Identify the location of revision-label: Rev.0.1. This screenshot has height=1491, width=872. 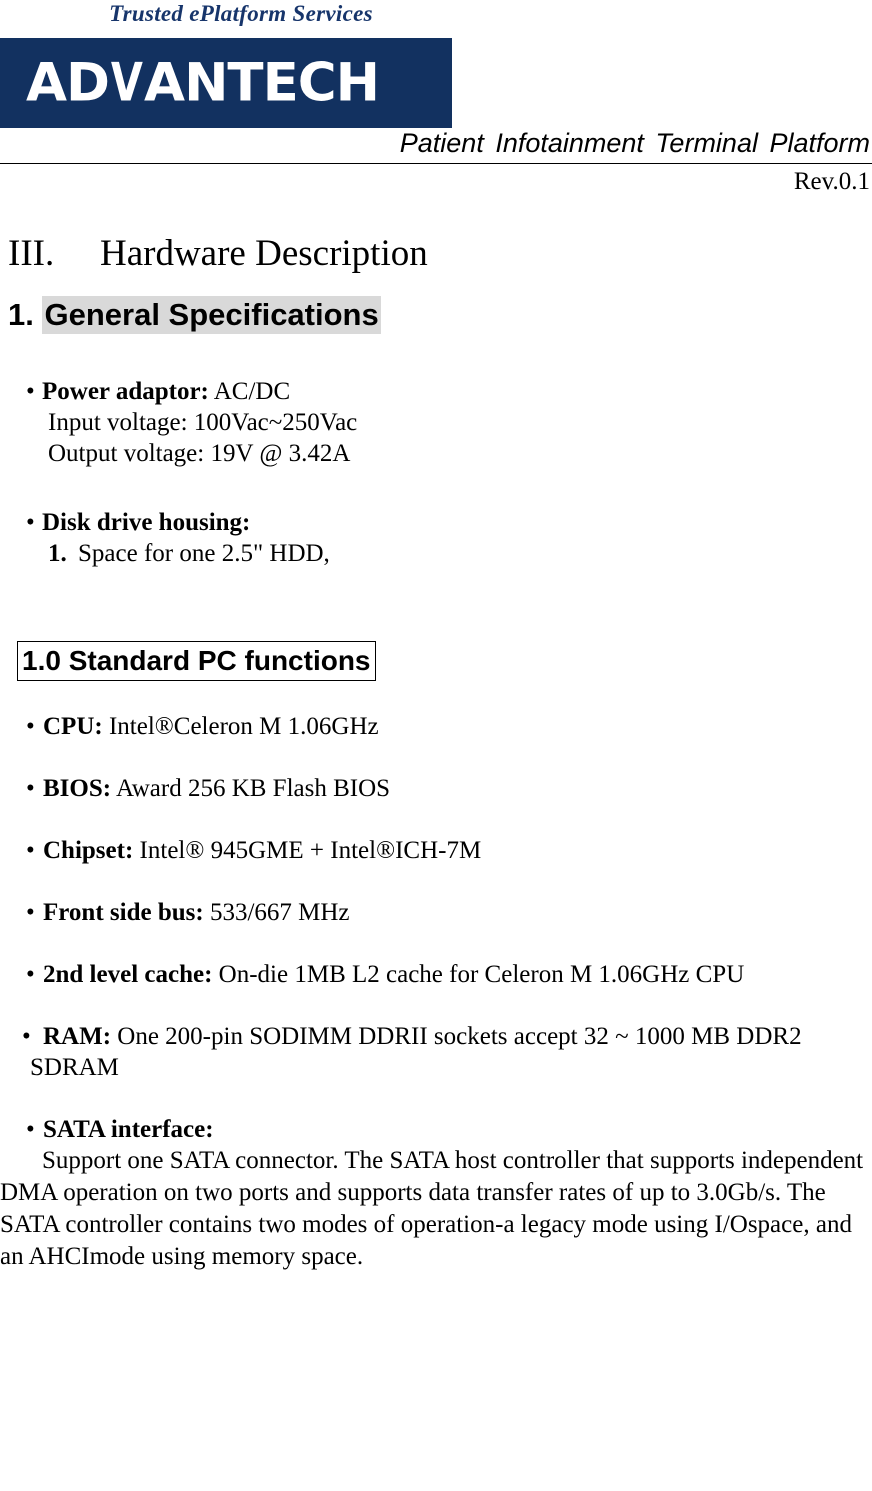
(831, 181).